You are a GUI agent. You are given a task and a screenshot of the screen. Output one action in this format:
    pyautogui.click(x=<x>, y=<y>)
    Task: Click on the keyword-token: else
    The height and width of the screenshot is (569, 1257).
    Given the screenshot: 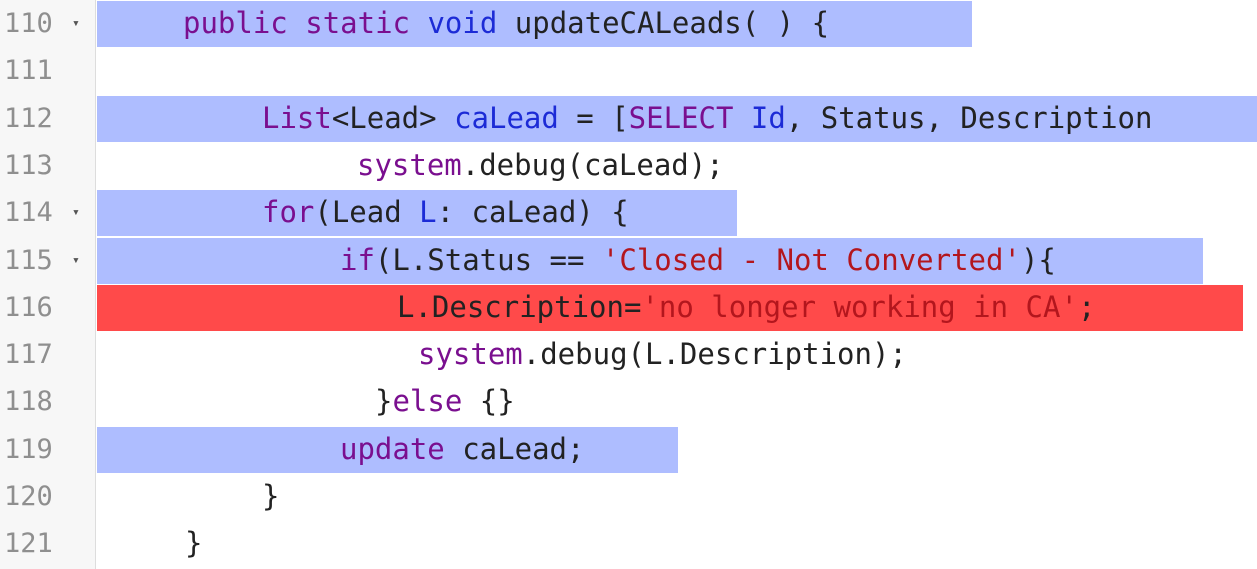 What is the action you would take?
    pyautogui.click(x=427, y=401)
    